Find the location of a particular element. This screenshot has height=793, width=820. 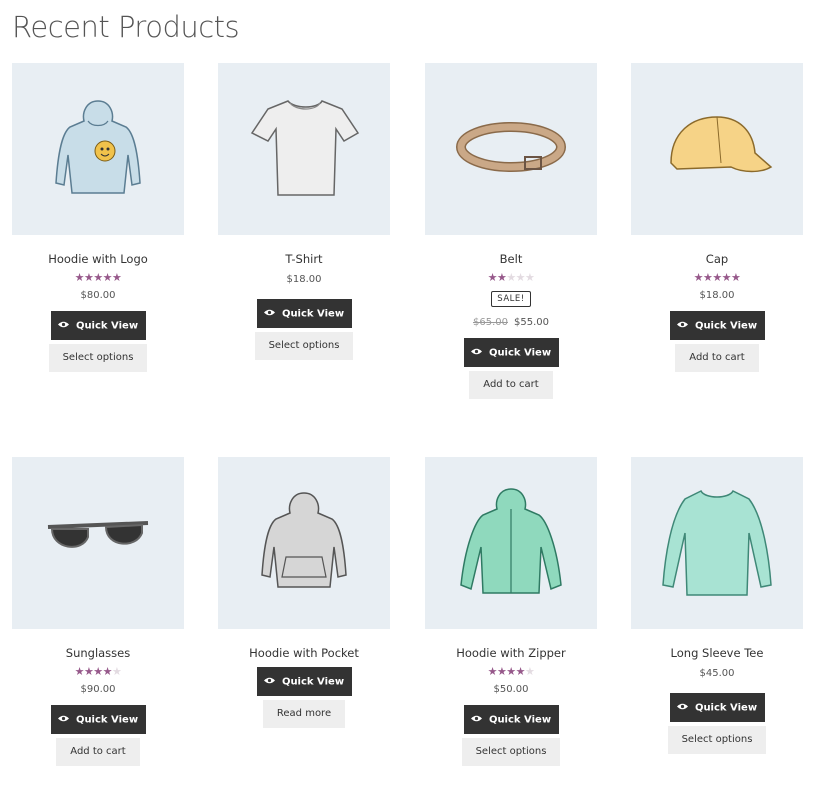

read-more-button: Read more is located at coordinates (304, 714).